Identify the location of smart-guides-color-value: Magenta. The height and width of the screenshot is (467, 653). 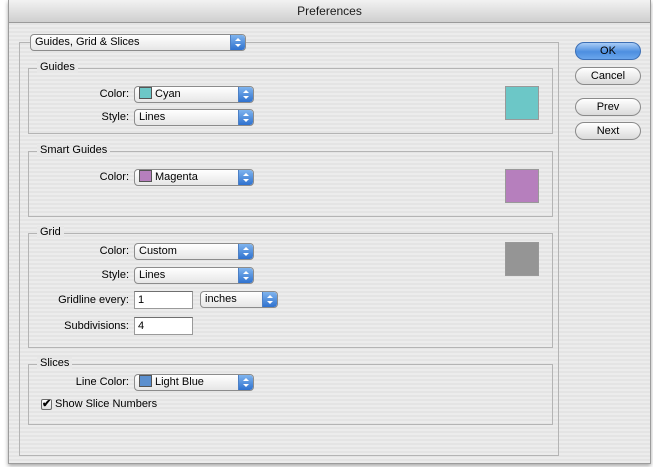
(176, 177).